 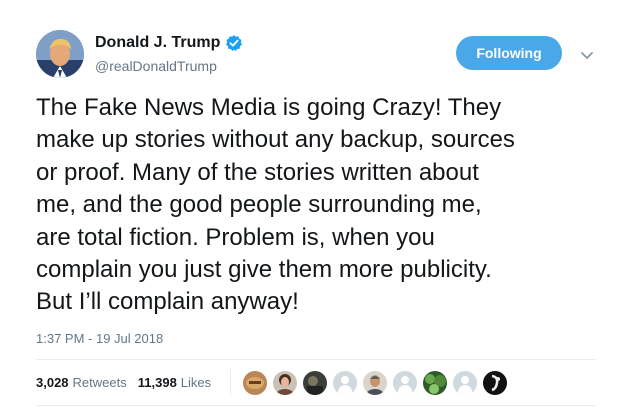 I want to click on retweets-label: Retweets, so click(x=99, y=382).